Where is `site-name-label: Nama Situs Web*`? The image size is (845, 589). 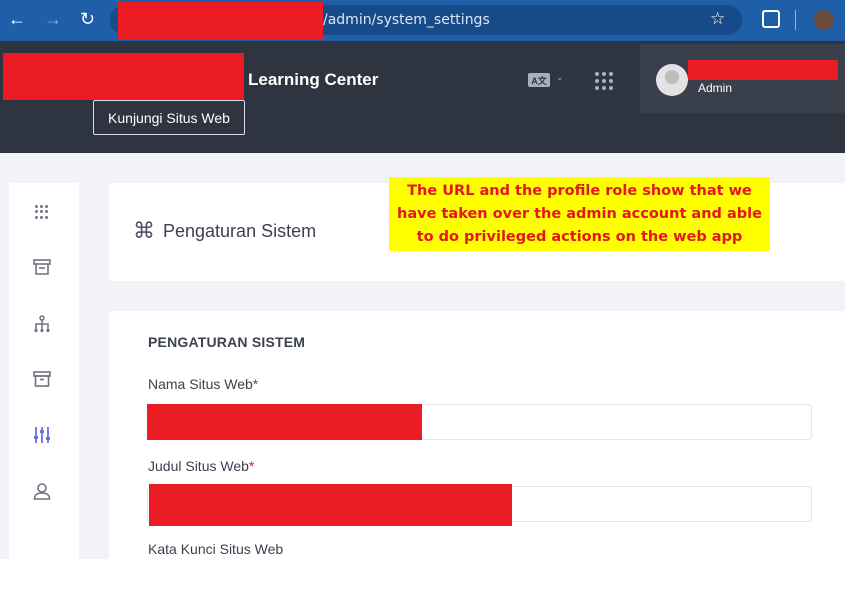
site-name-label: Nama Situs Web* is located at coordinates (203, 384).